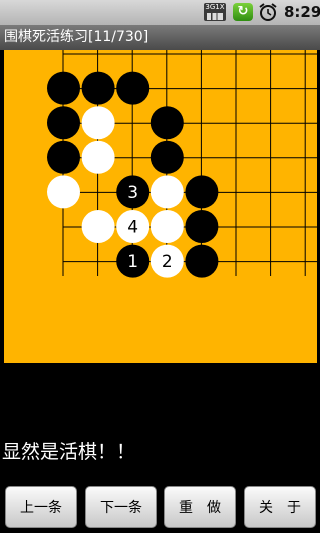 The width and height of the screenshot is (320, 533). What do you see at coordinates (160, 12) in the screenshot?
I see `status-bar: 3G1X ↻ 8:29` at bounding box center [160, 12].